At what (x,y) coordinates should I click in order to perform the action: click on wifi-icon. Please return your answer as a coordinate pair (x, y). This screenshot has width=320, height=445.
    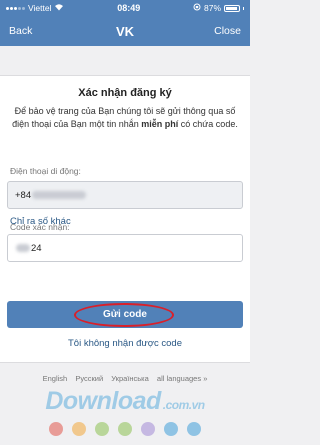
    Looking at the image, I should click on (59, 8).